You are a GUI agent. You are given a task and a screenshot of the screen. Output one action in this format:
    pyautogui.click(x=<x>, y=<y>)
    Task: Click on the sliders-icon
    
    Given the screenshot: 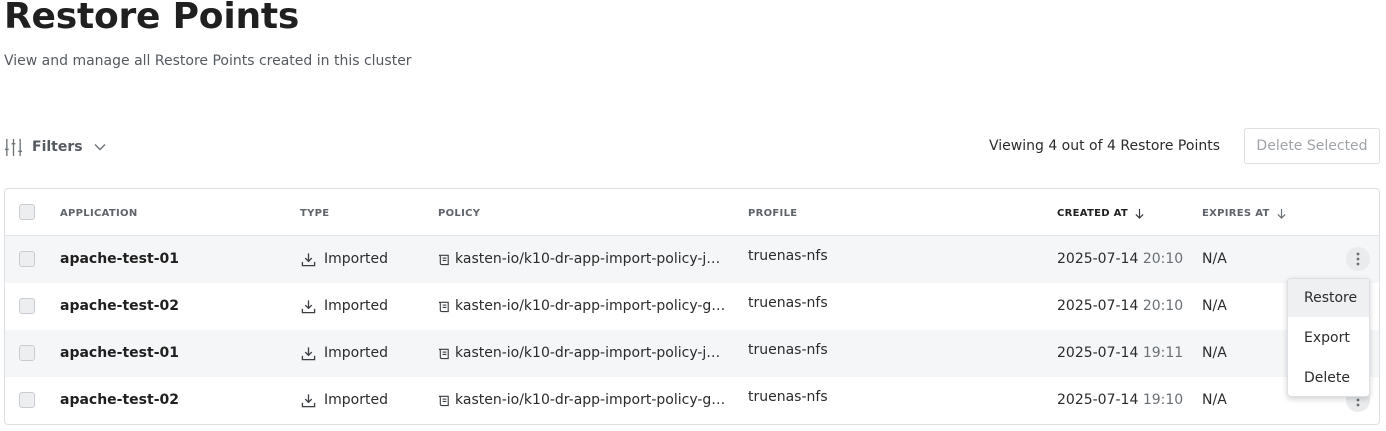 What is the action you would take?
    pyautogui.click(x=13, y=147)
    